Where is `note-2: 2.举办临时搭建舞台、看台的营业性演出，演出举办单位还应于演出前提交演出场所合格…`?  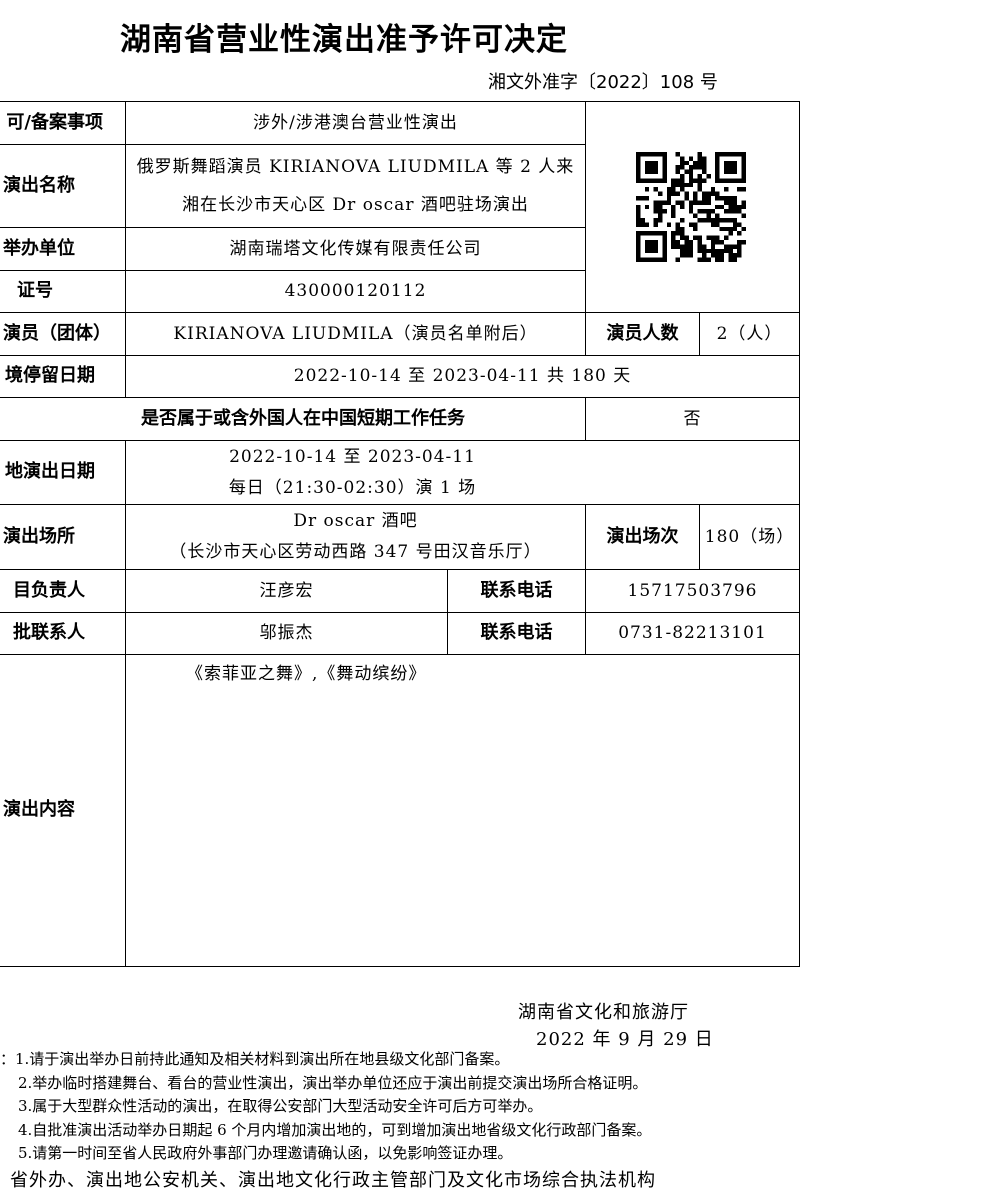
note-2: 2.举办临时搭建舞台、看台的营业性演出，演出举办单位还应于演出前提交演出场所合格… is located at coordinates (333, 1082).